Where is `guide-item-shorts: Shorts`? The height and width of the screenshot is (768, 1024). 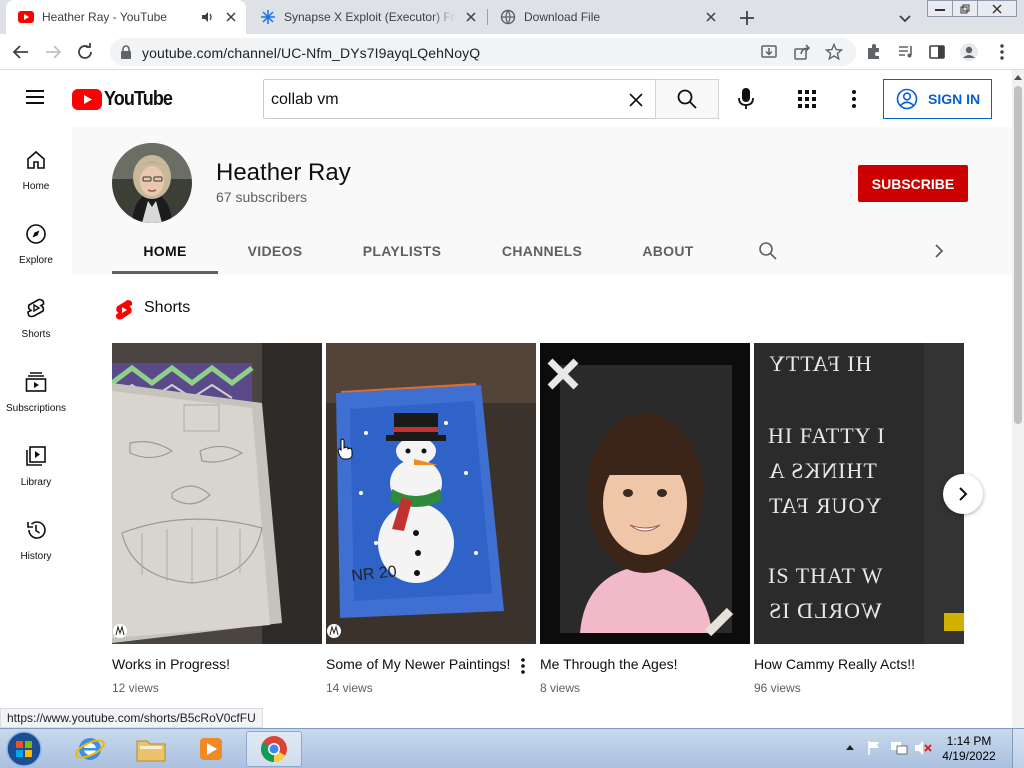
guide-item-shorts: Shorts is located at coordinates (36, 312).